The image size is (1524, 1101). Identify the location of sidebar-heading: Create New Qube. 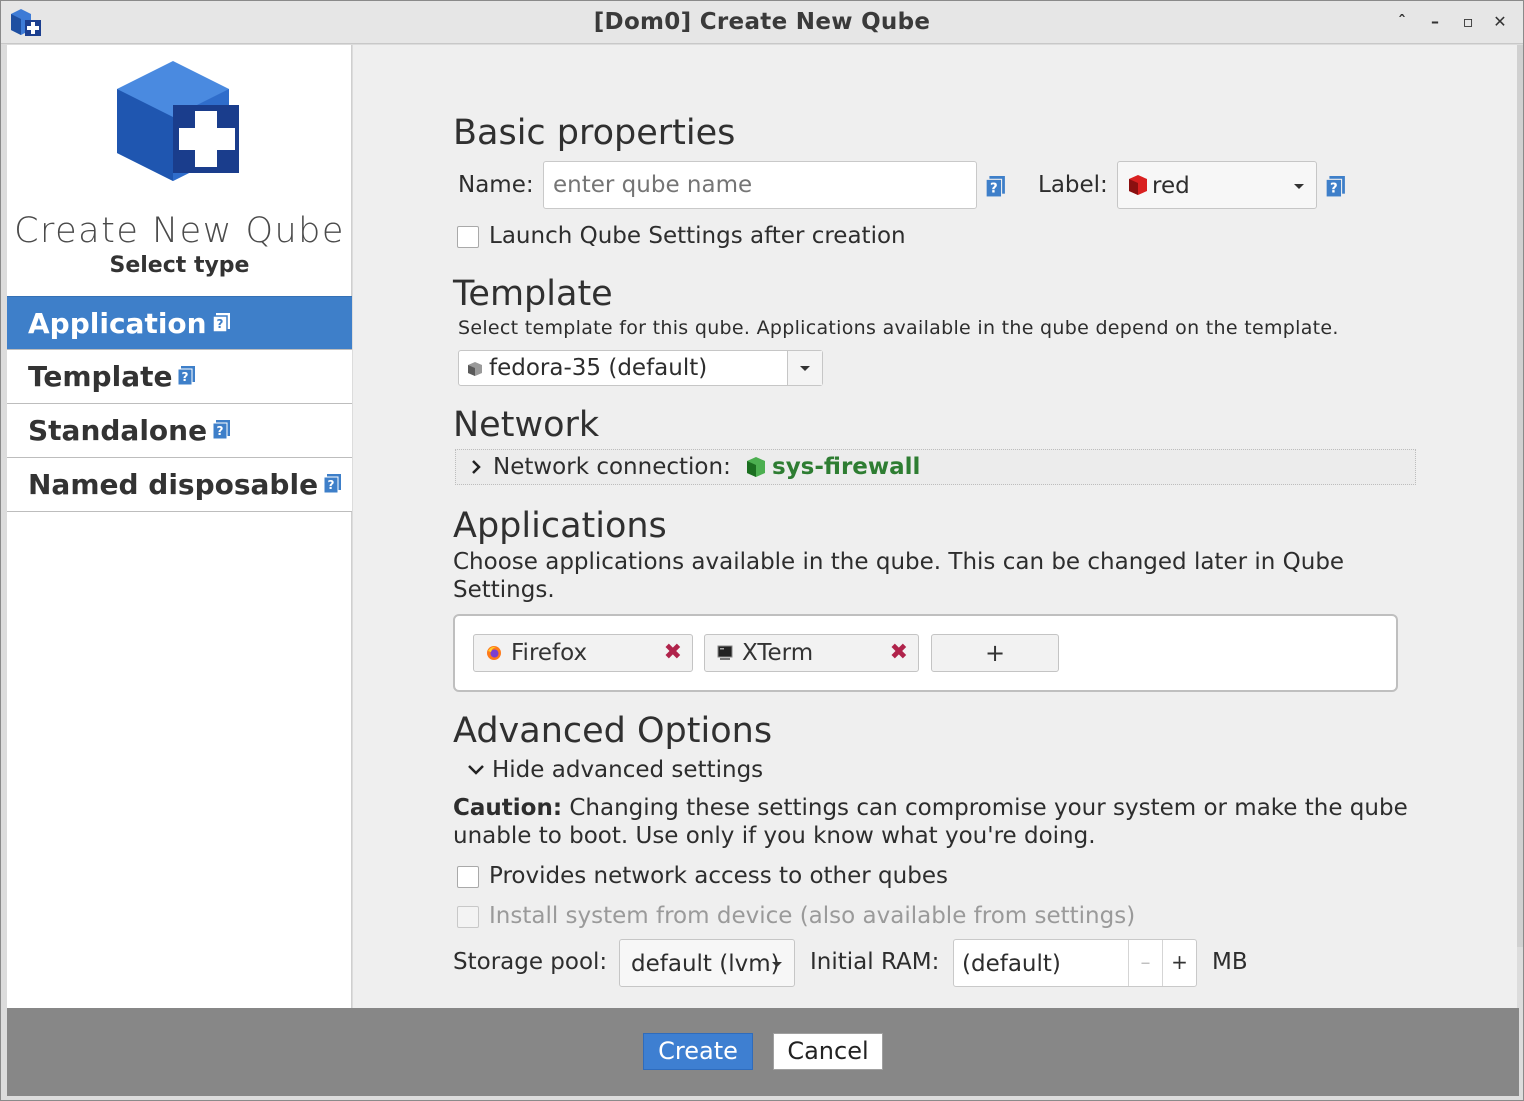
(179, 231).